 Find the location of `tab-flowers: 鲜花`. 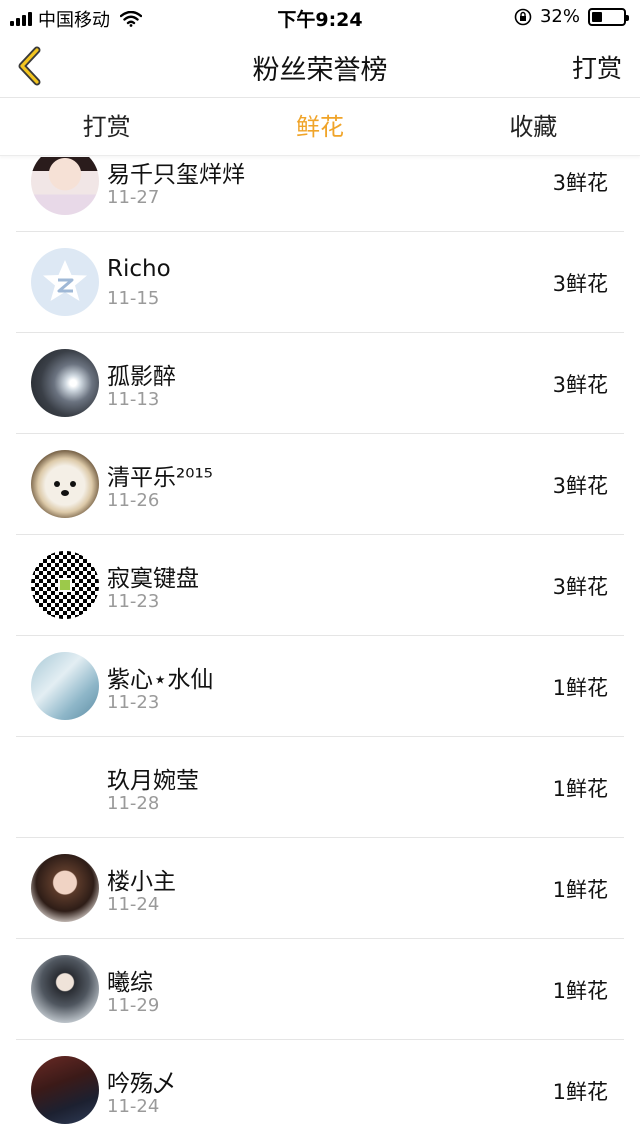

tab-flowers: 鲜花 is located at coordinates (319, 127).